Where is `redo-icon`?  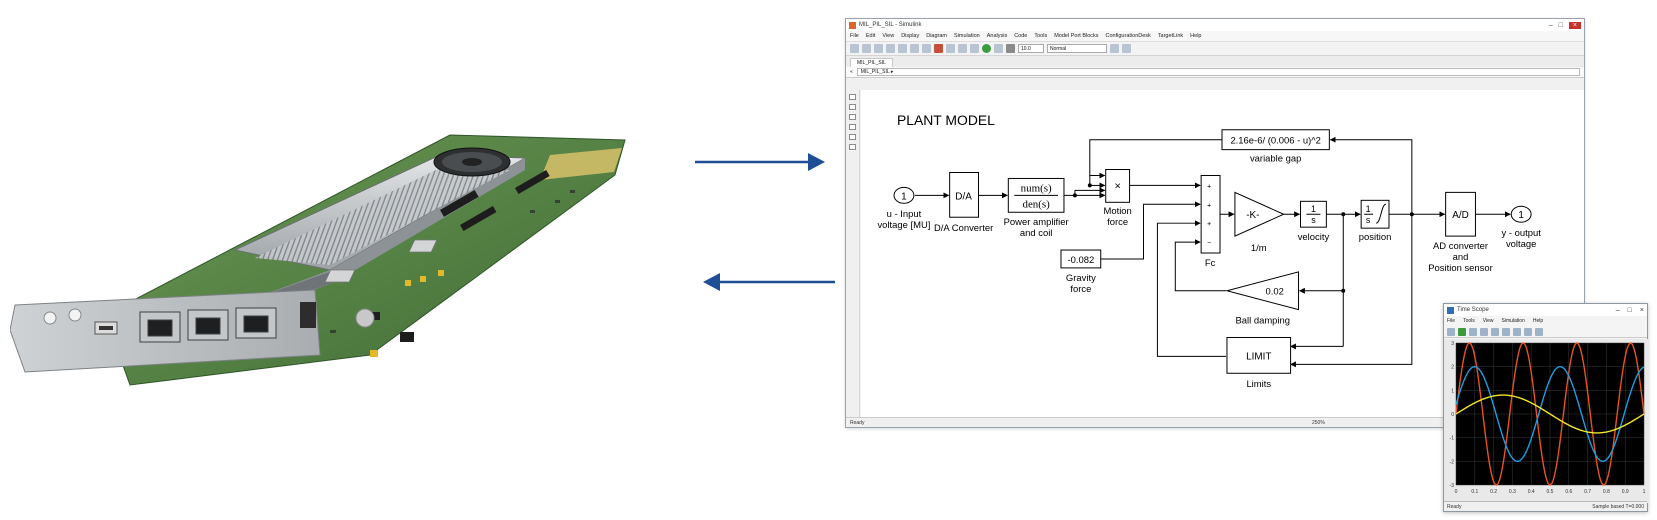
redo-icon is located at coordinates (902, 48).